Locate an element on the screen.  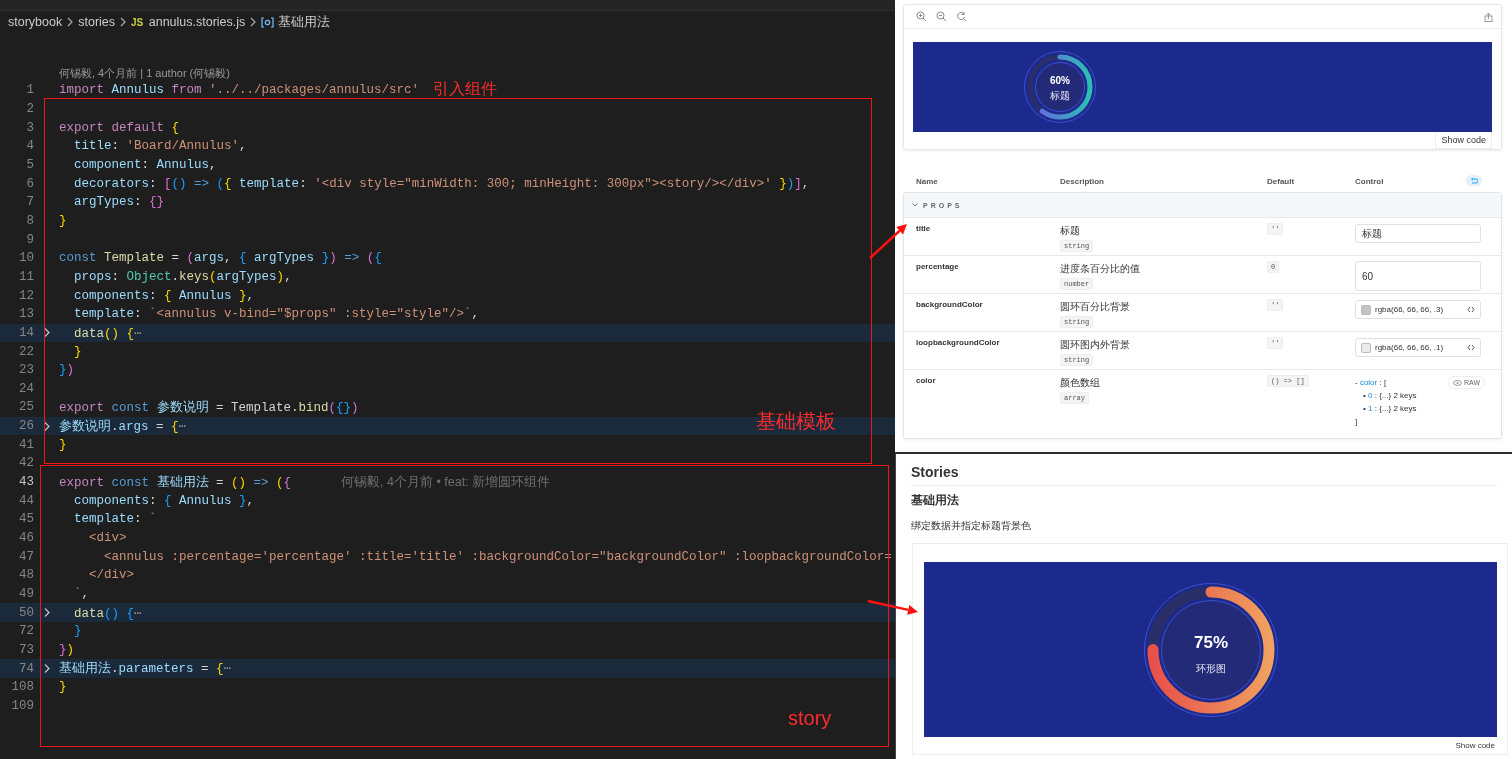
zoom-out-icon is located at coordinates (941, 17).